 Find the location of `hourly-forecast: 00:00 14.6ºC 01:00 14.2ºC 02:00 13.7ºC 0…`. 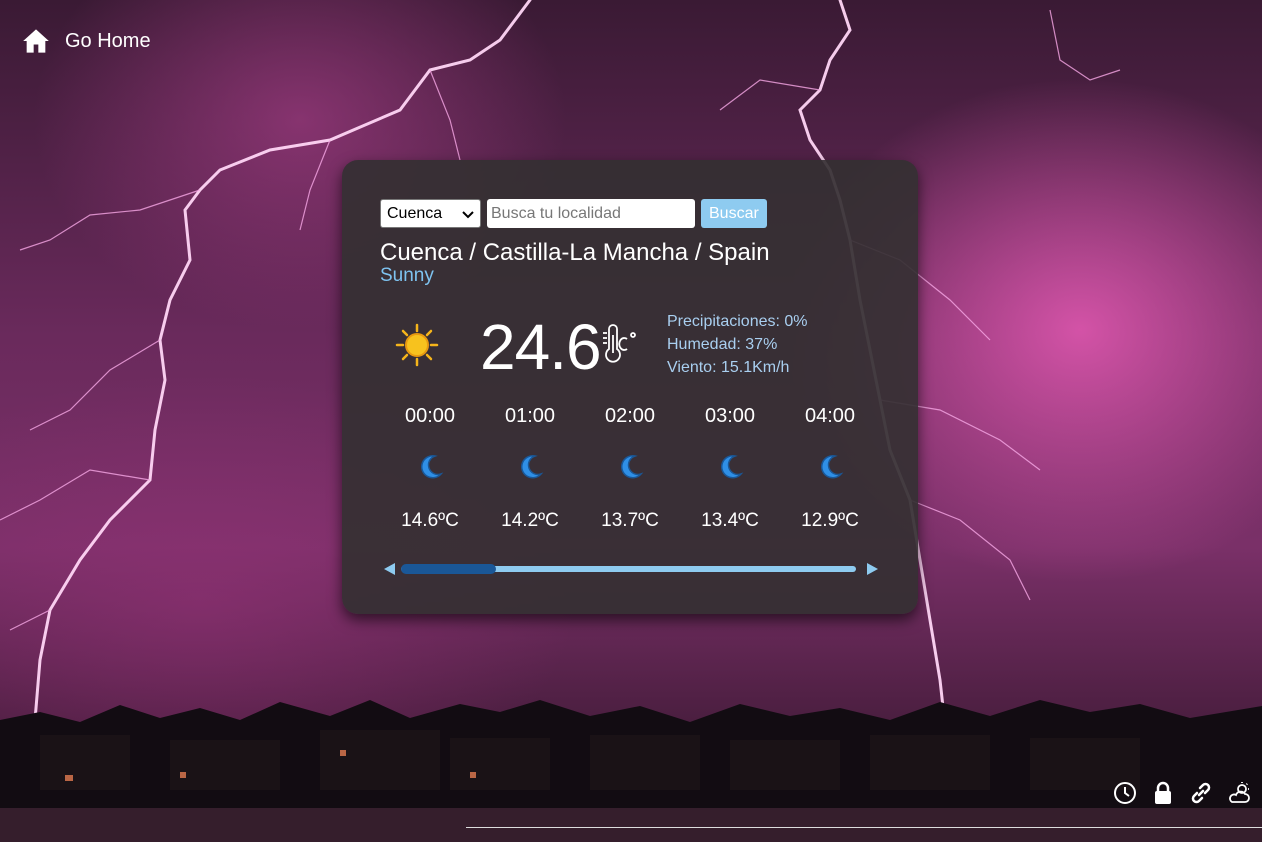

hourly-forecast: 00:00 14.6ºC 01:00 14.2ºC 02:00 13.7ºC 0… is located at coordinates (630, 468).